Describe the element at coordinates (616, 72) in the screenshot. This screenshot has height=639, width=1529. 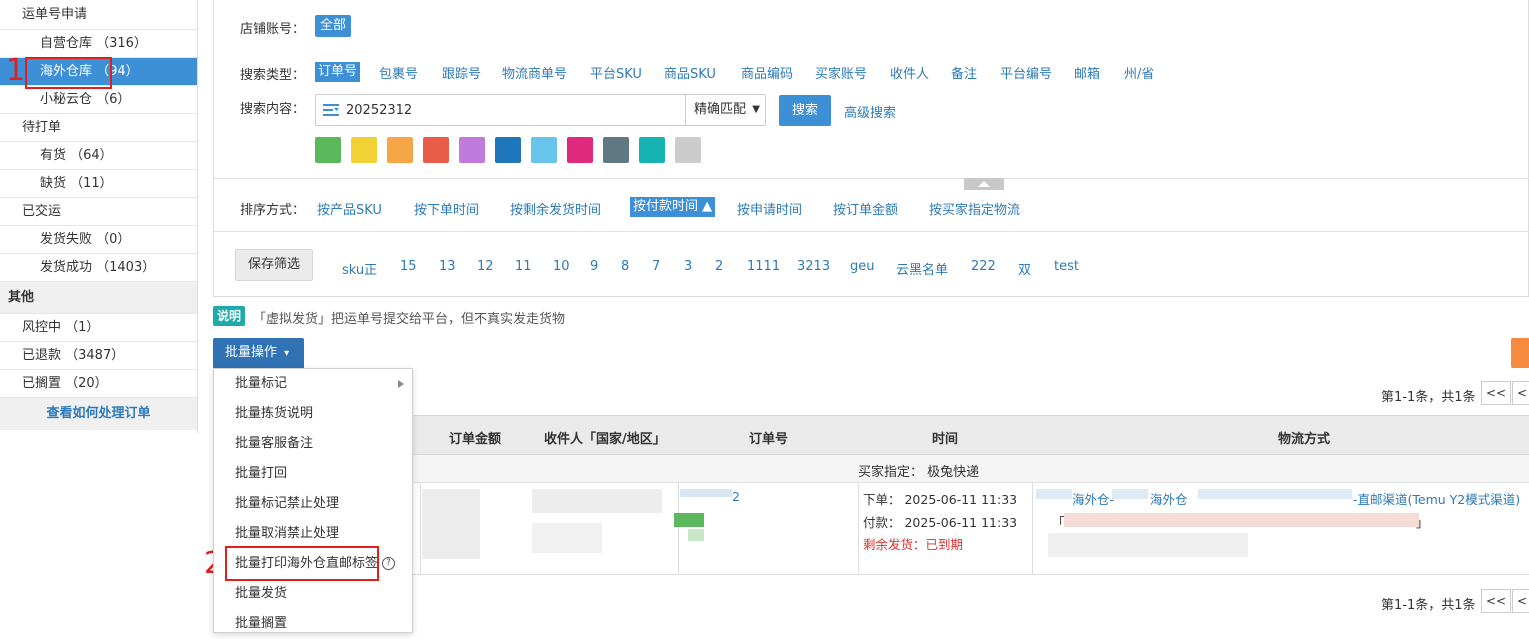
I see `search-type-platform-sku: 平台SKU` at that location.